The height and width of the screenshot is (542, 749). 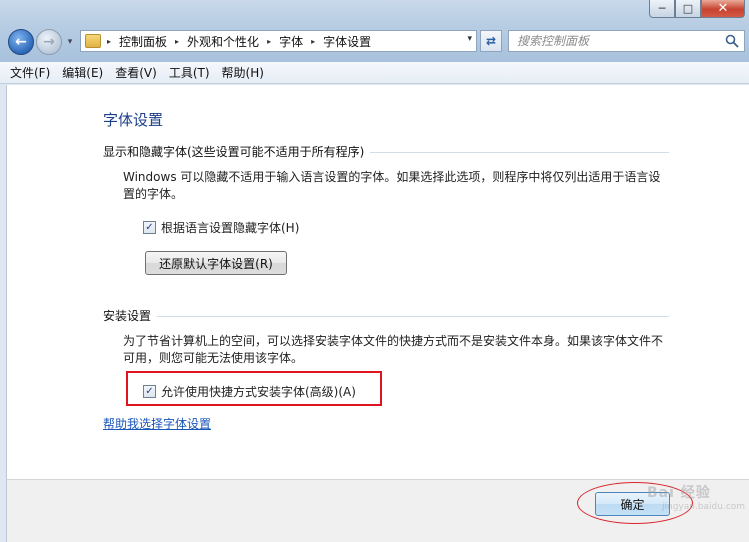 I want to click on search-box, so click(x=626, y=41).